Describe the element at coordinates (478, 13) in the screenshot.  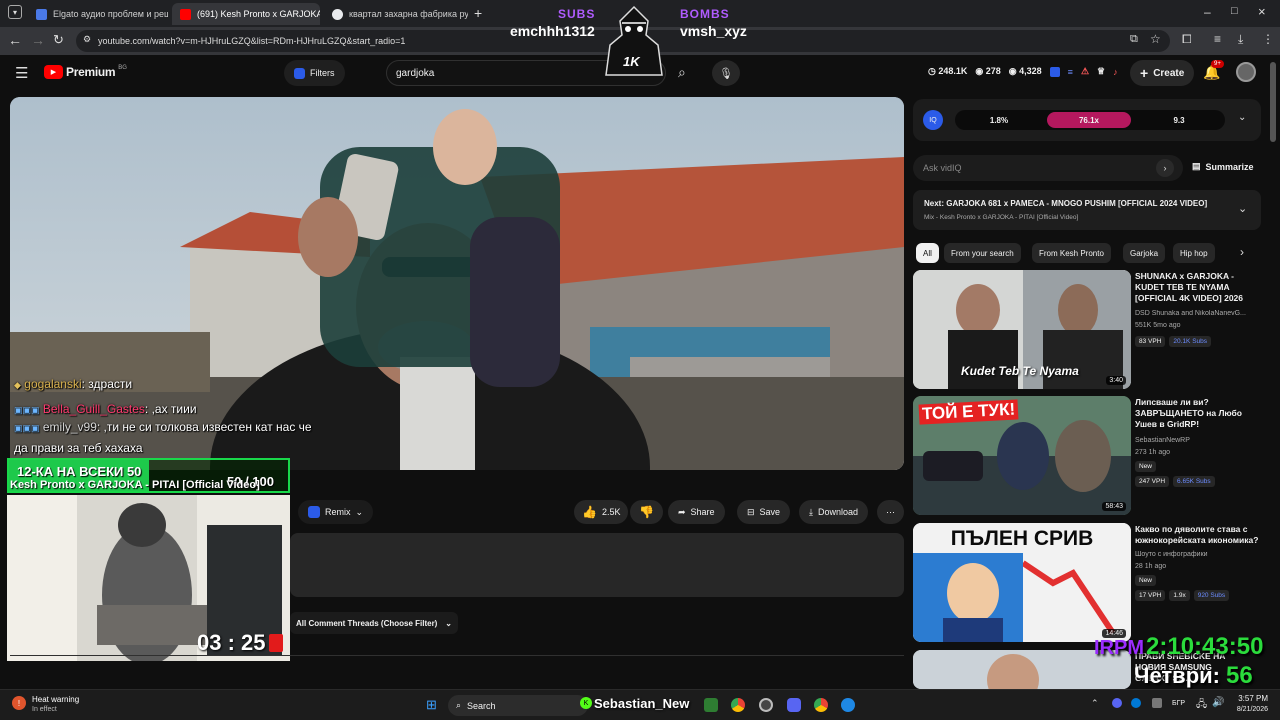
I see `new-tab-icon: +` at that location.